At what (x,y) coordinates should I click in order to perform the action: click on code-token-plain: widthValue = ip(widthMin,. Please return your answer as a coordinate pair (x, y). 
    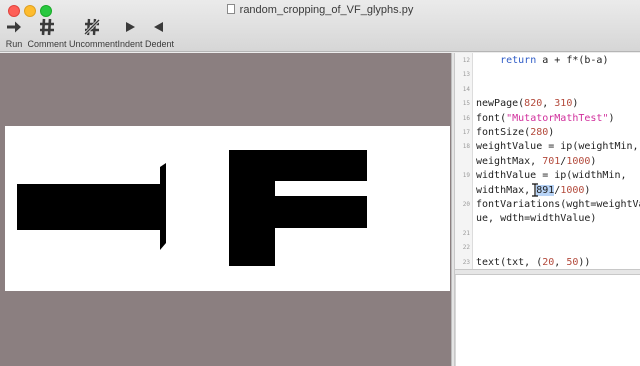
    Looking at the image, I should click on (551, 176).